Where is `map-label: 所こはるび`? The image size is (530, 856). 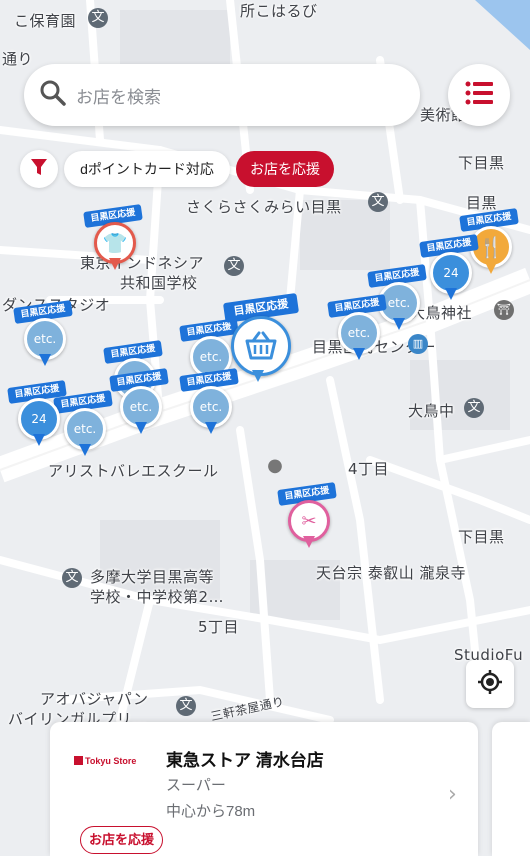
map-label: 所こはるび is located at coordinates (279, 11).